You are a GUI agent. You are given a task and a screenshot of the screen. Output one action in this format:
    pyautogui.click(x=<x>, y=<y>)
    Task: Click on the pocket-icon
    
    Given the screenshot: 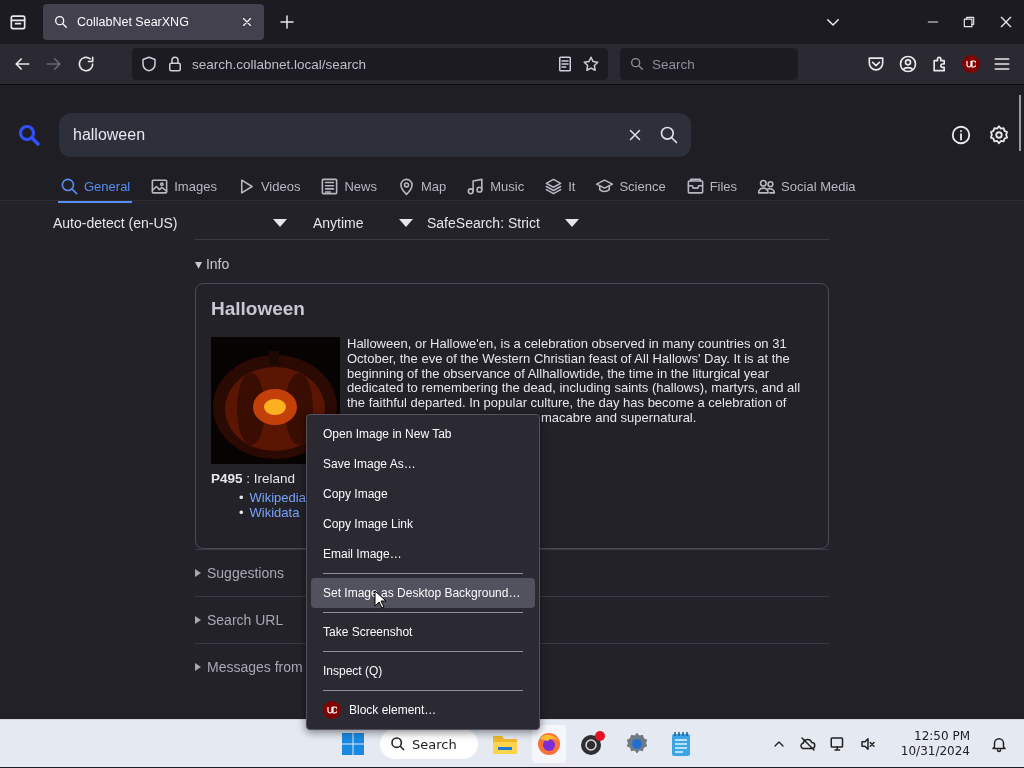 What is the action you would take?
    pyautogui.click(x=876, y=64)
    